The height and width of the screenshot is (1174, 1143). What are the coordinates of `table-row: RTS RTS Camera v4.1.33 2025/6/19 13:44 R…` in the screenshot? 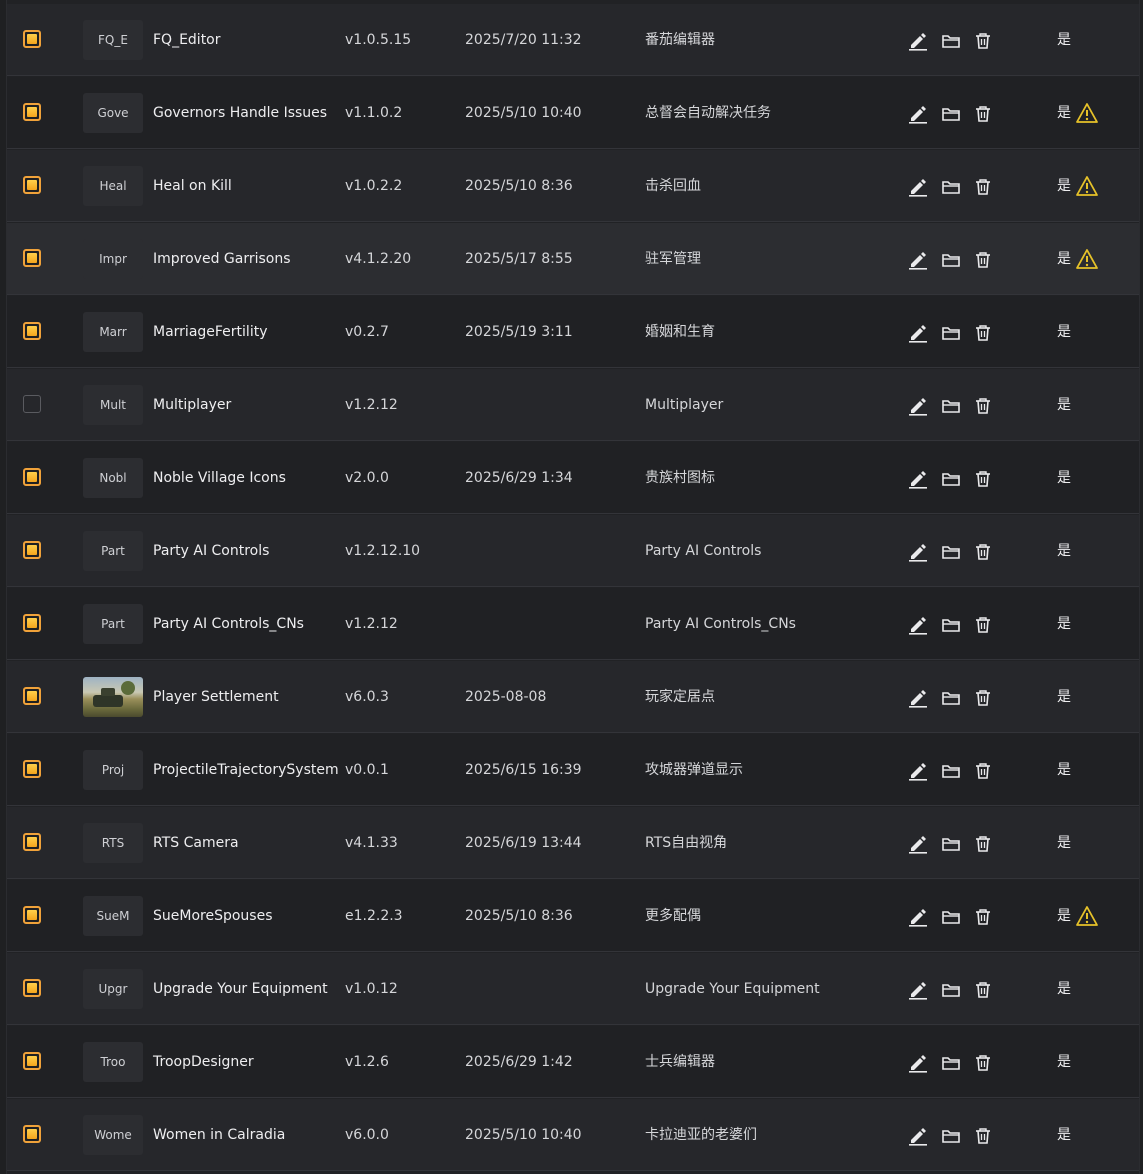 It's located at (573, 843).